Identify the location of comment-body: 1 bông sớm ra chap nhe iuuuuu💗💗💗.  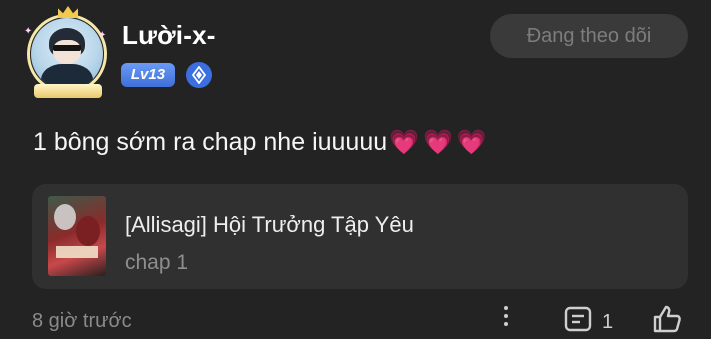
(262, 142).